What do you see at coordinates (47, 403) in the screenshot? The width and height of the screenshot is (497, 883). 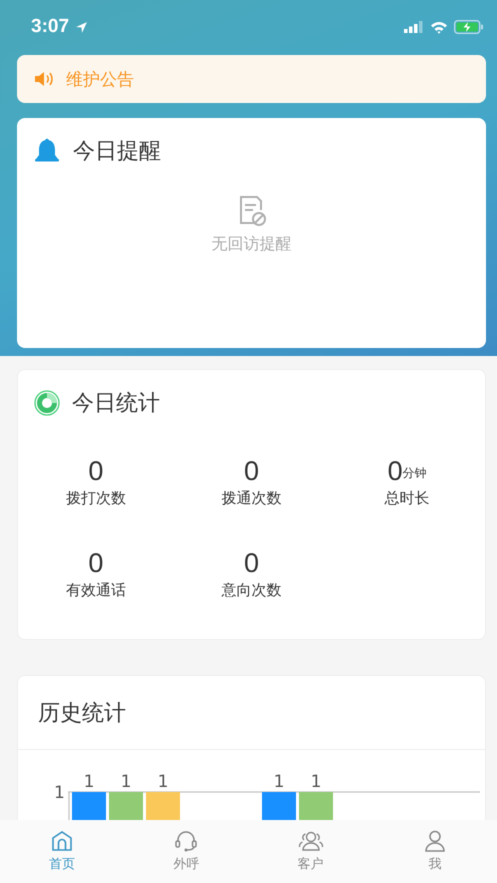 I see `donut-chart-icon` at bounding box center [47, 403].